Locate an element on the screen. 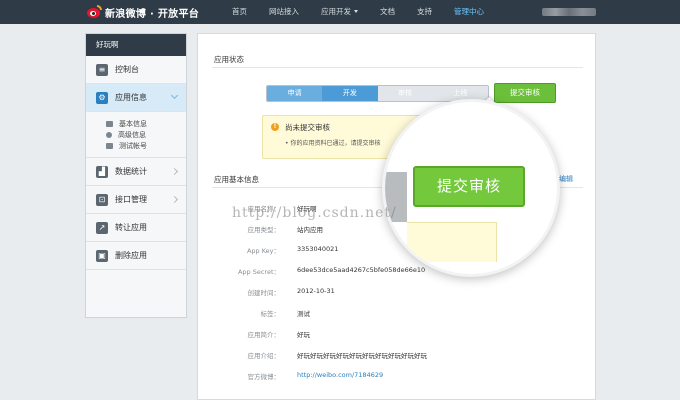 This screenshot has height=400, width=680. weibo-logo: 新浪微博 · 开放平台 is located at coordinates (142, 12).